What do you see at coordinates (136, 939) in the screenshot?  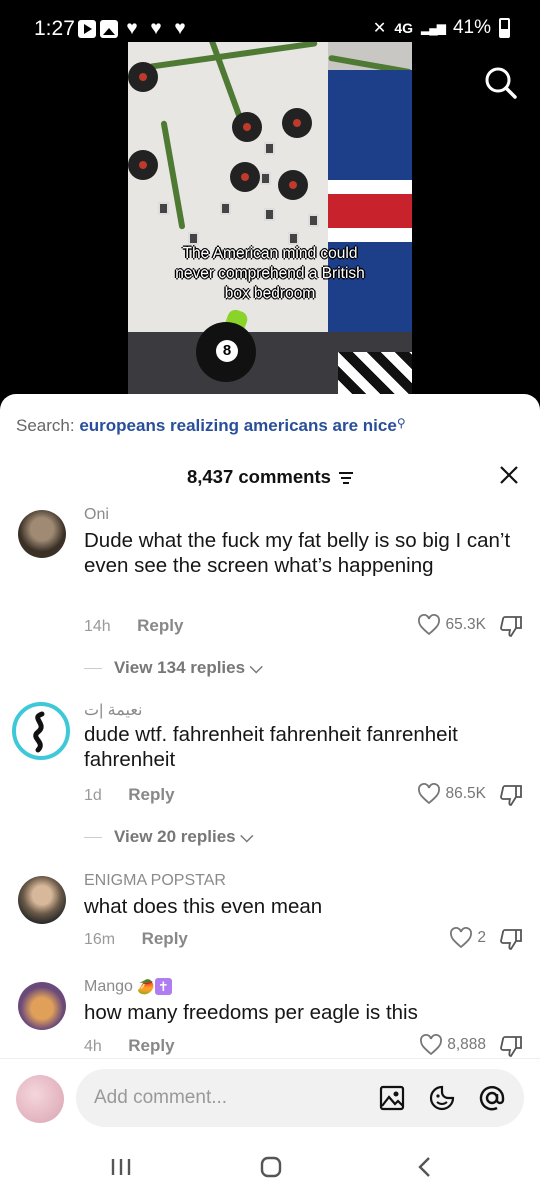 I see `comment-meta: 16m Reply` at bounding box center [136, 939].